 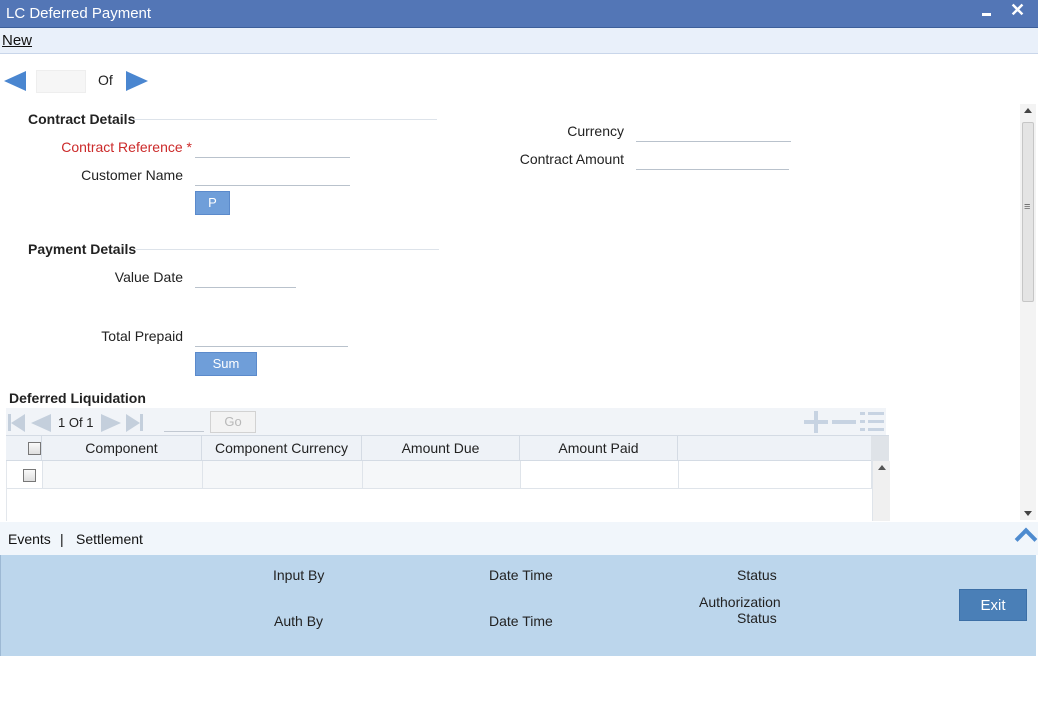 I want to click on payment-details-title: Payment Details, so click(x=82, y=249).